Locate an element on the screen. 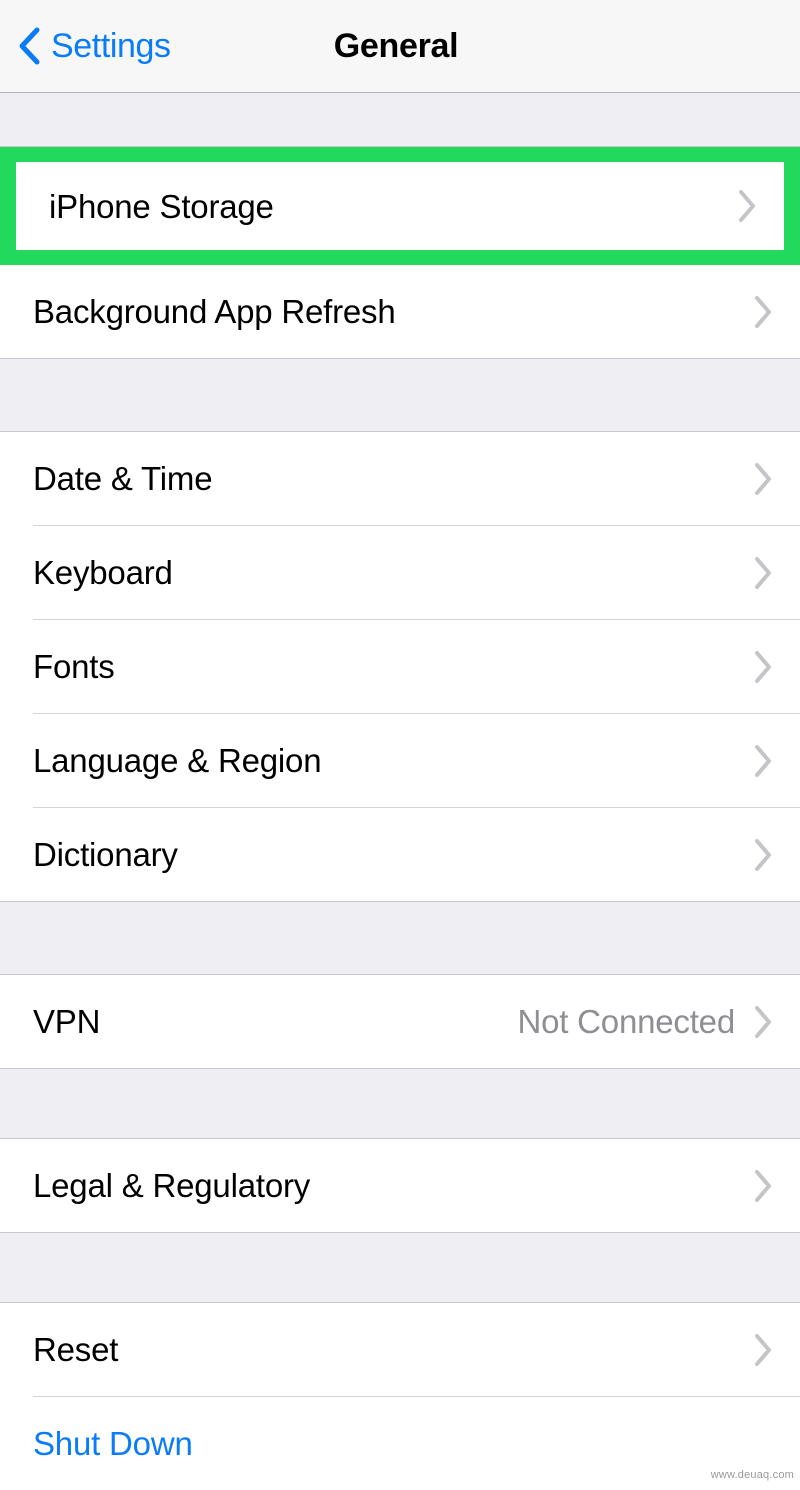 The height and width of the screenshot is (1490, 800). row-label: Reset is located at coordinates (76, 1349).